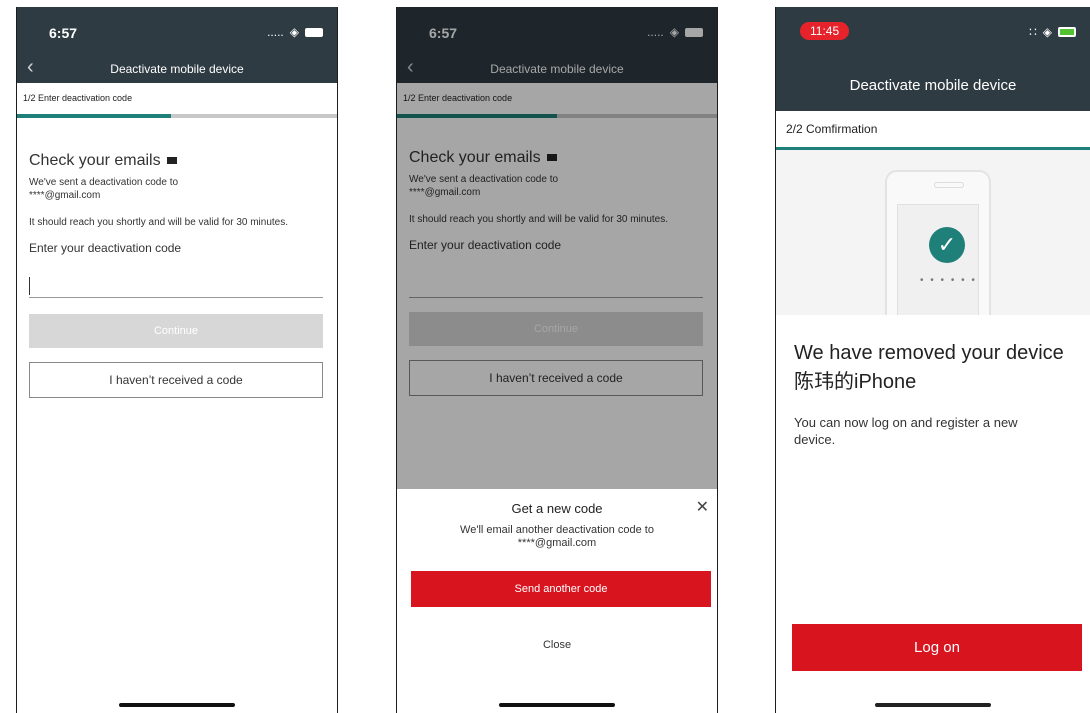 This screenshot has height=713, width=1090. What do you see at coordinates (105, 248) in the screenshot?
I see `code-input-label: Enter your deactivation code` at bounding box center [105, 248].